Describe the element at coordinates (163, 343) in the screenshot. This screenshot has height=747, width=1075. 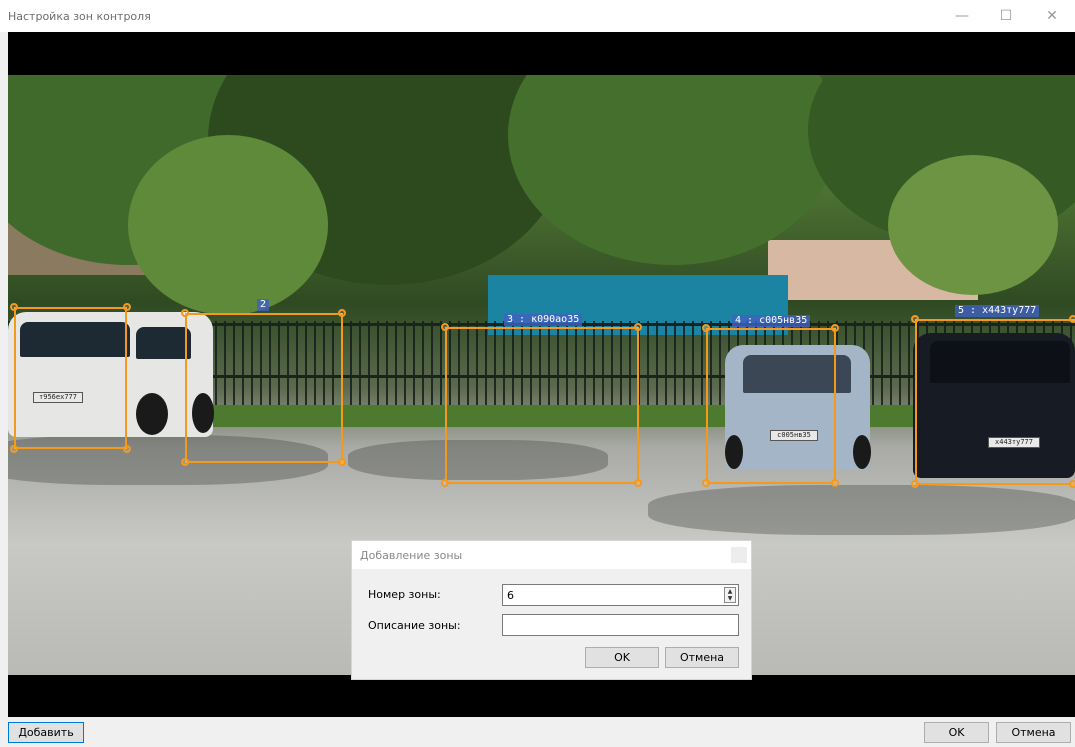
I see `car-window` at that location.